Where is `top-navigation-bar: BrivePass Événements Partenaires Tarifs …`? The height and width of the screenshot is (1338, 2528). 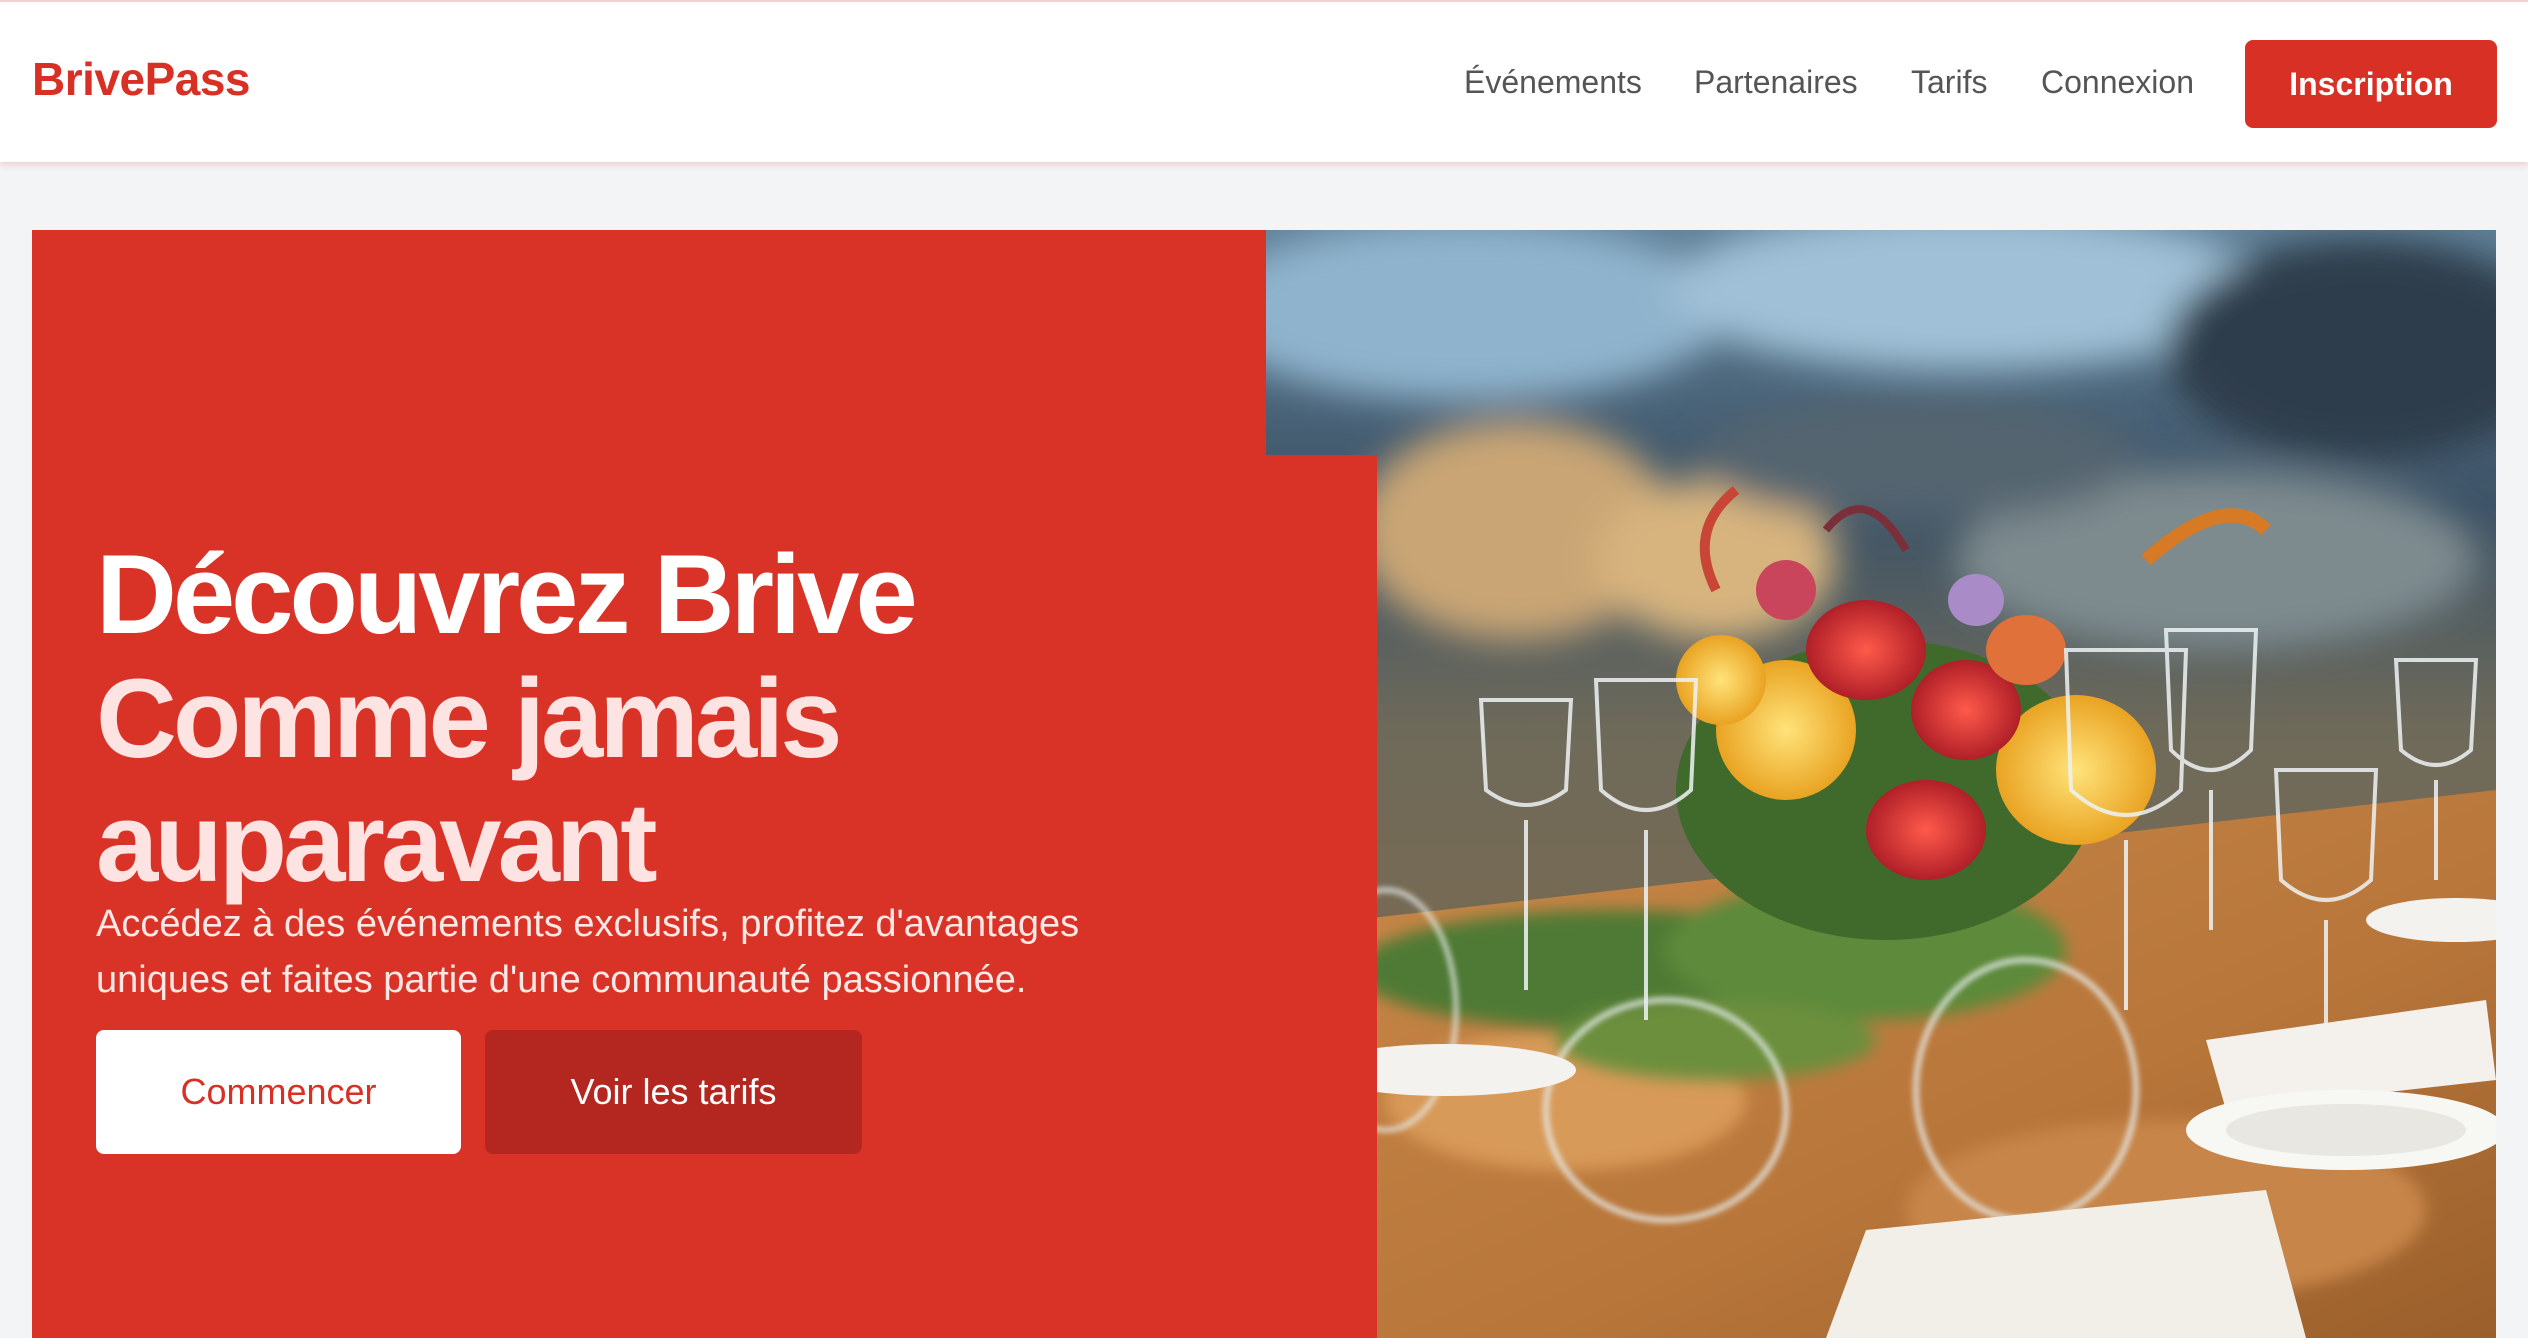
top-navigation-bar: BrivePass Événements Partenaires Tarifs … is located at coordinates (1264, 81).